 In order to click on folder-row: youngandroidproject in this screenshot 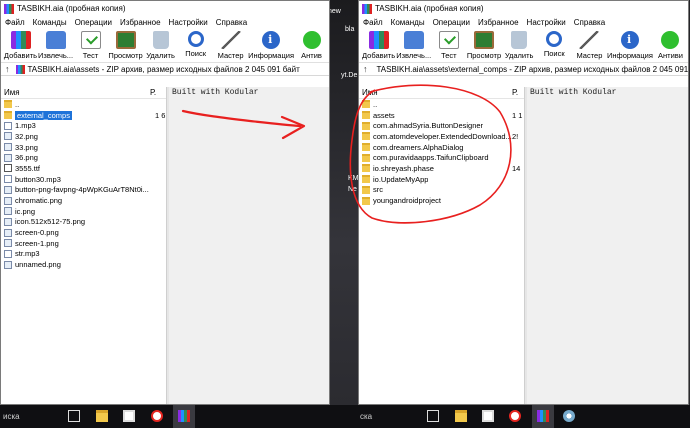, I will do `click(441, 200)`.